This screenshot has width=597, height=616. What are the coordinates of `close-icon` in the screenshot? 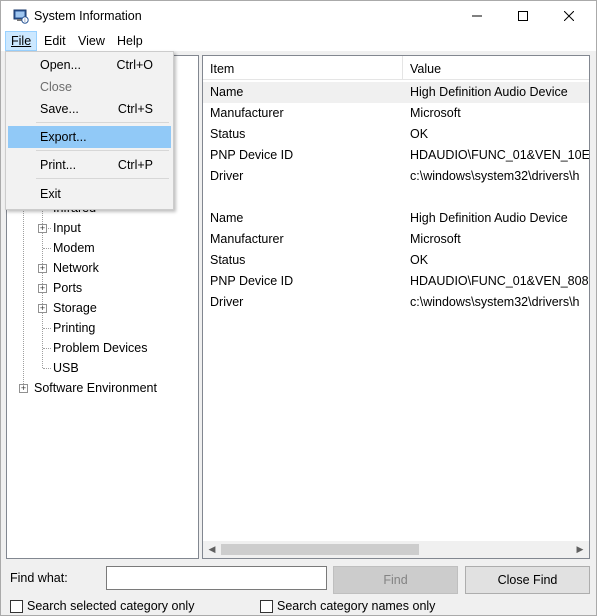 It's located at (569, 16).